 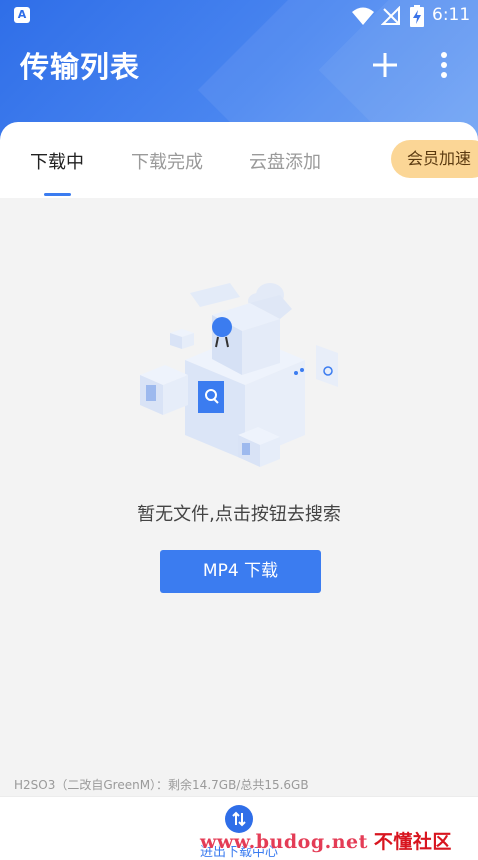 I want to click on mp4-download-button: MP4 下载, so click(x=240, y=571).